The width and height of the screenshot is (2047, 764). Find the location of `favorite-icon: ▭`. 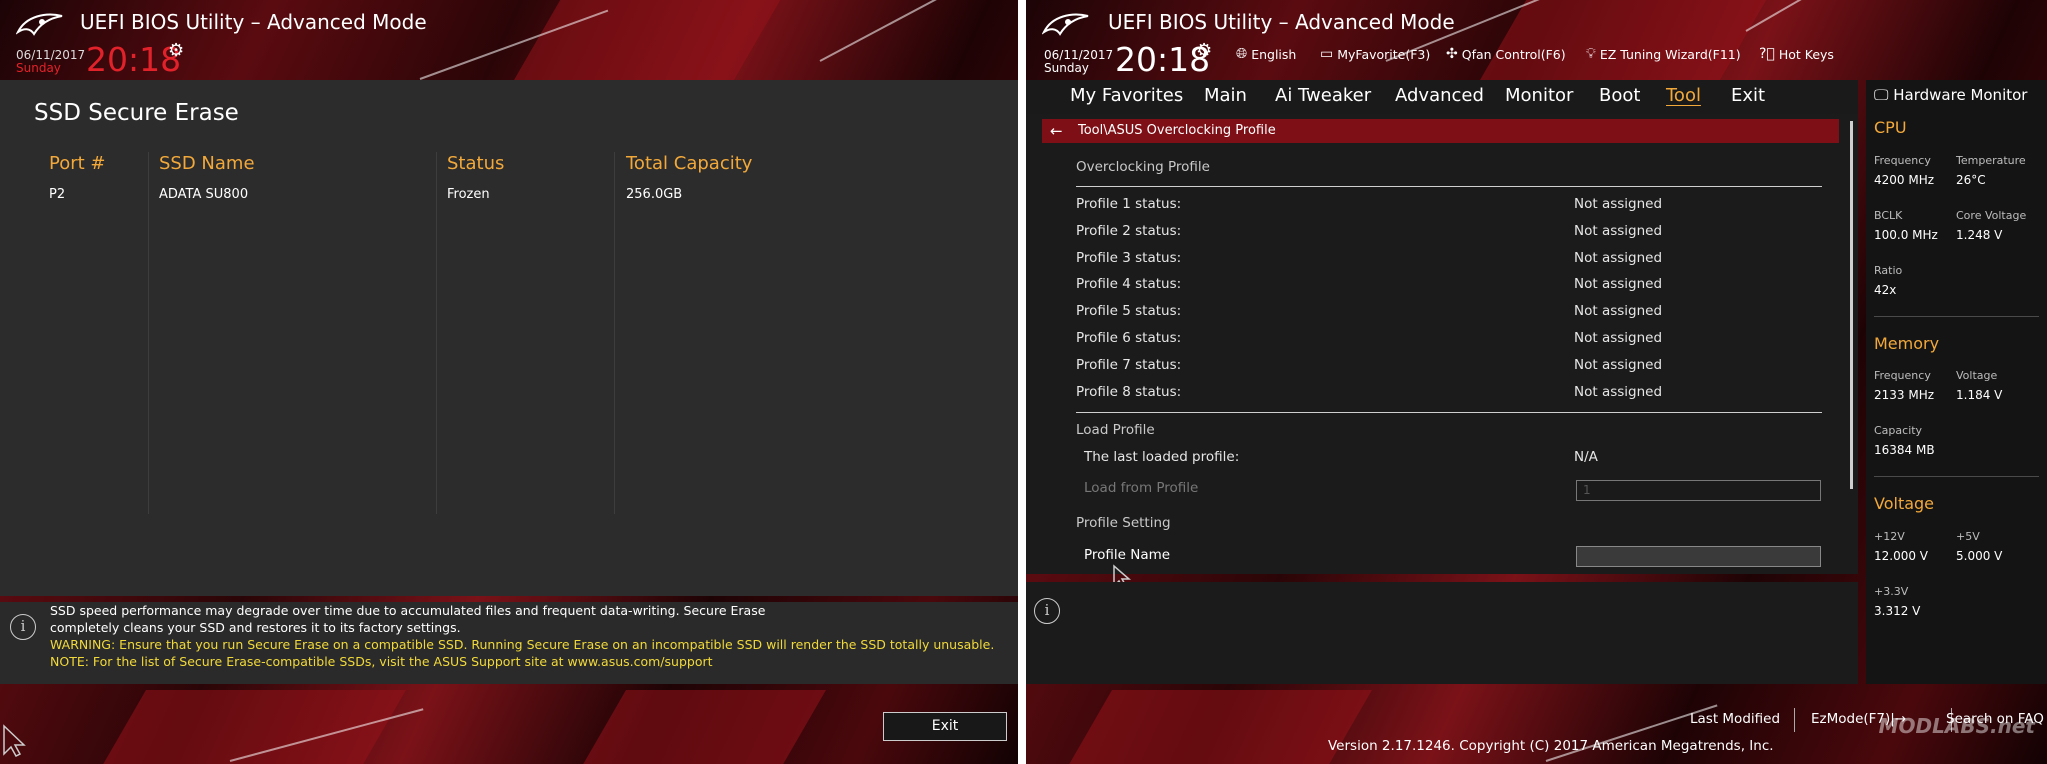

favorite-icon: ▭ is located at coordinates (1327, 54).